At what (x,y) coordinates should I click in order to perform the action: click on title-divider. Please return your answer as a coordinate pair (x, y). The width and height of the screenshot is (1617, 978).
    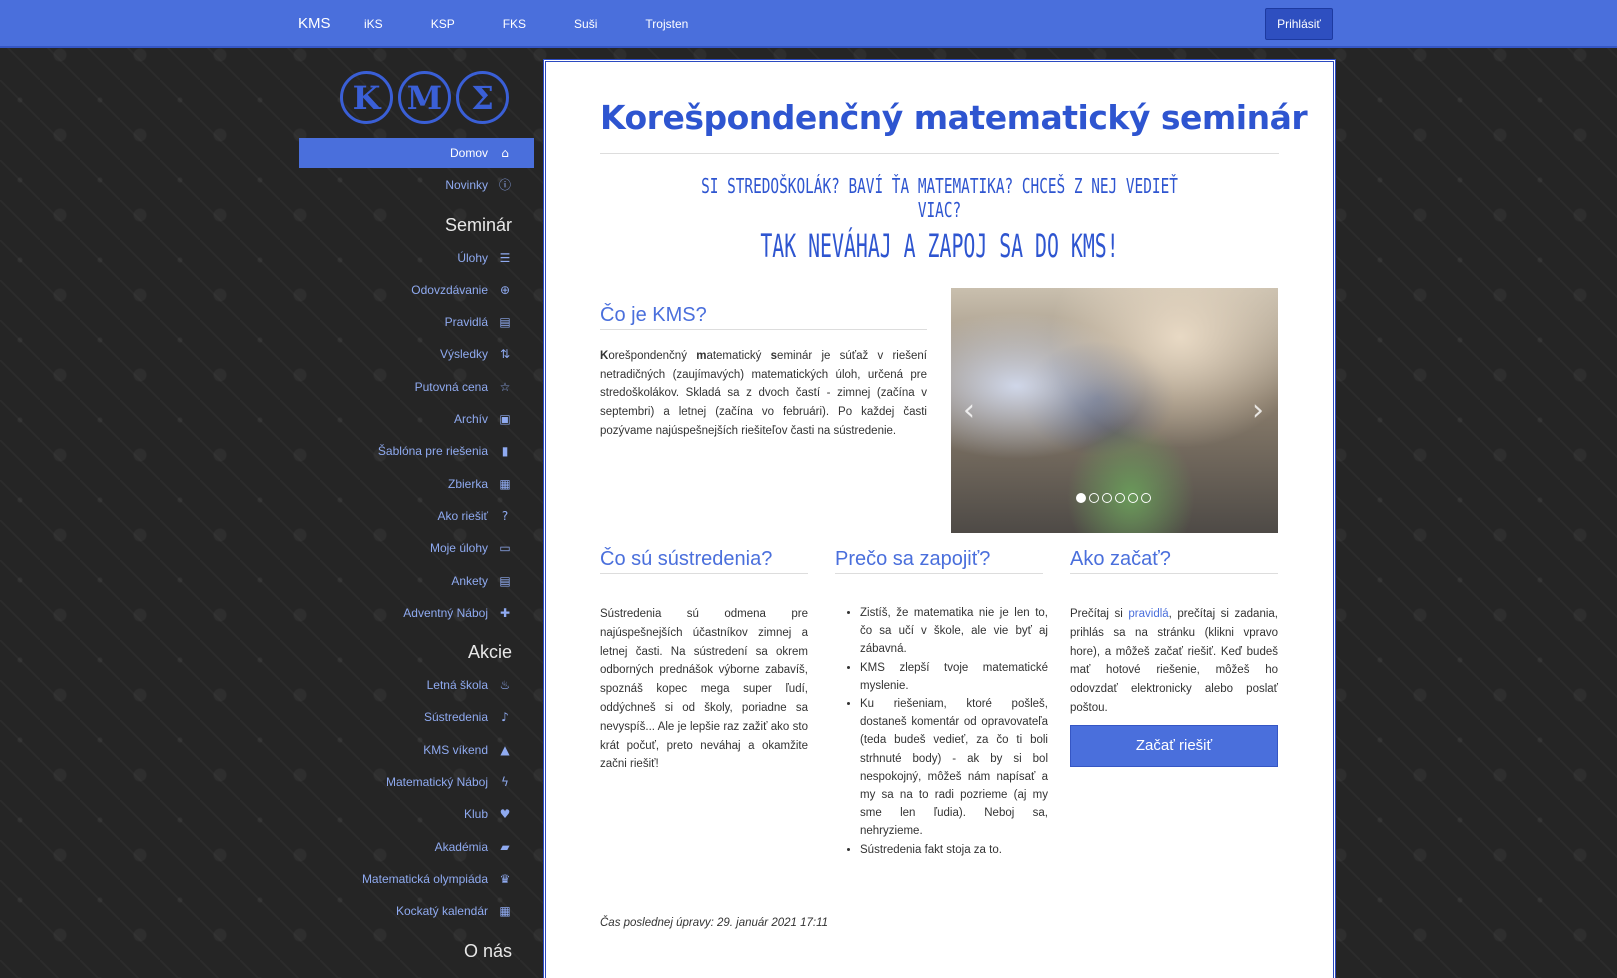
    Looking at the image, I should click on (939, 153).